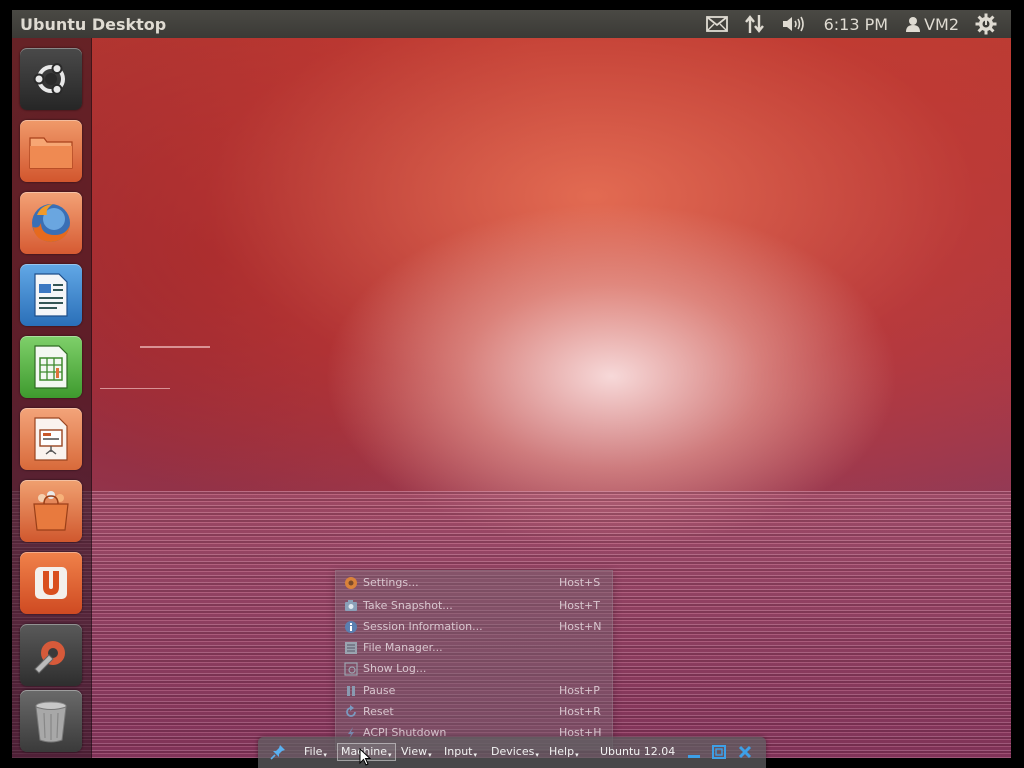  What do you see at coordinates (986, 24) in the screenshot?
I see `session-gear-icon` at bounding box center [986, 24].